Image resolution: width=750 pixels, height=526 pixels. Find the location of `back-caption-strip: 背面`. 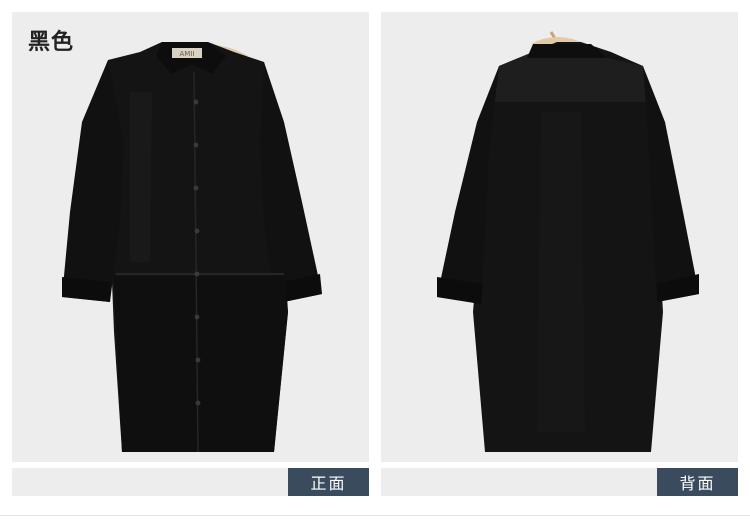

back-caption-strip: 背面 is located at coordinates (559, 482).